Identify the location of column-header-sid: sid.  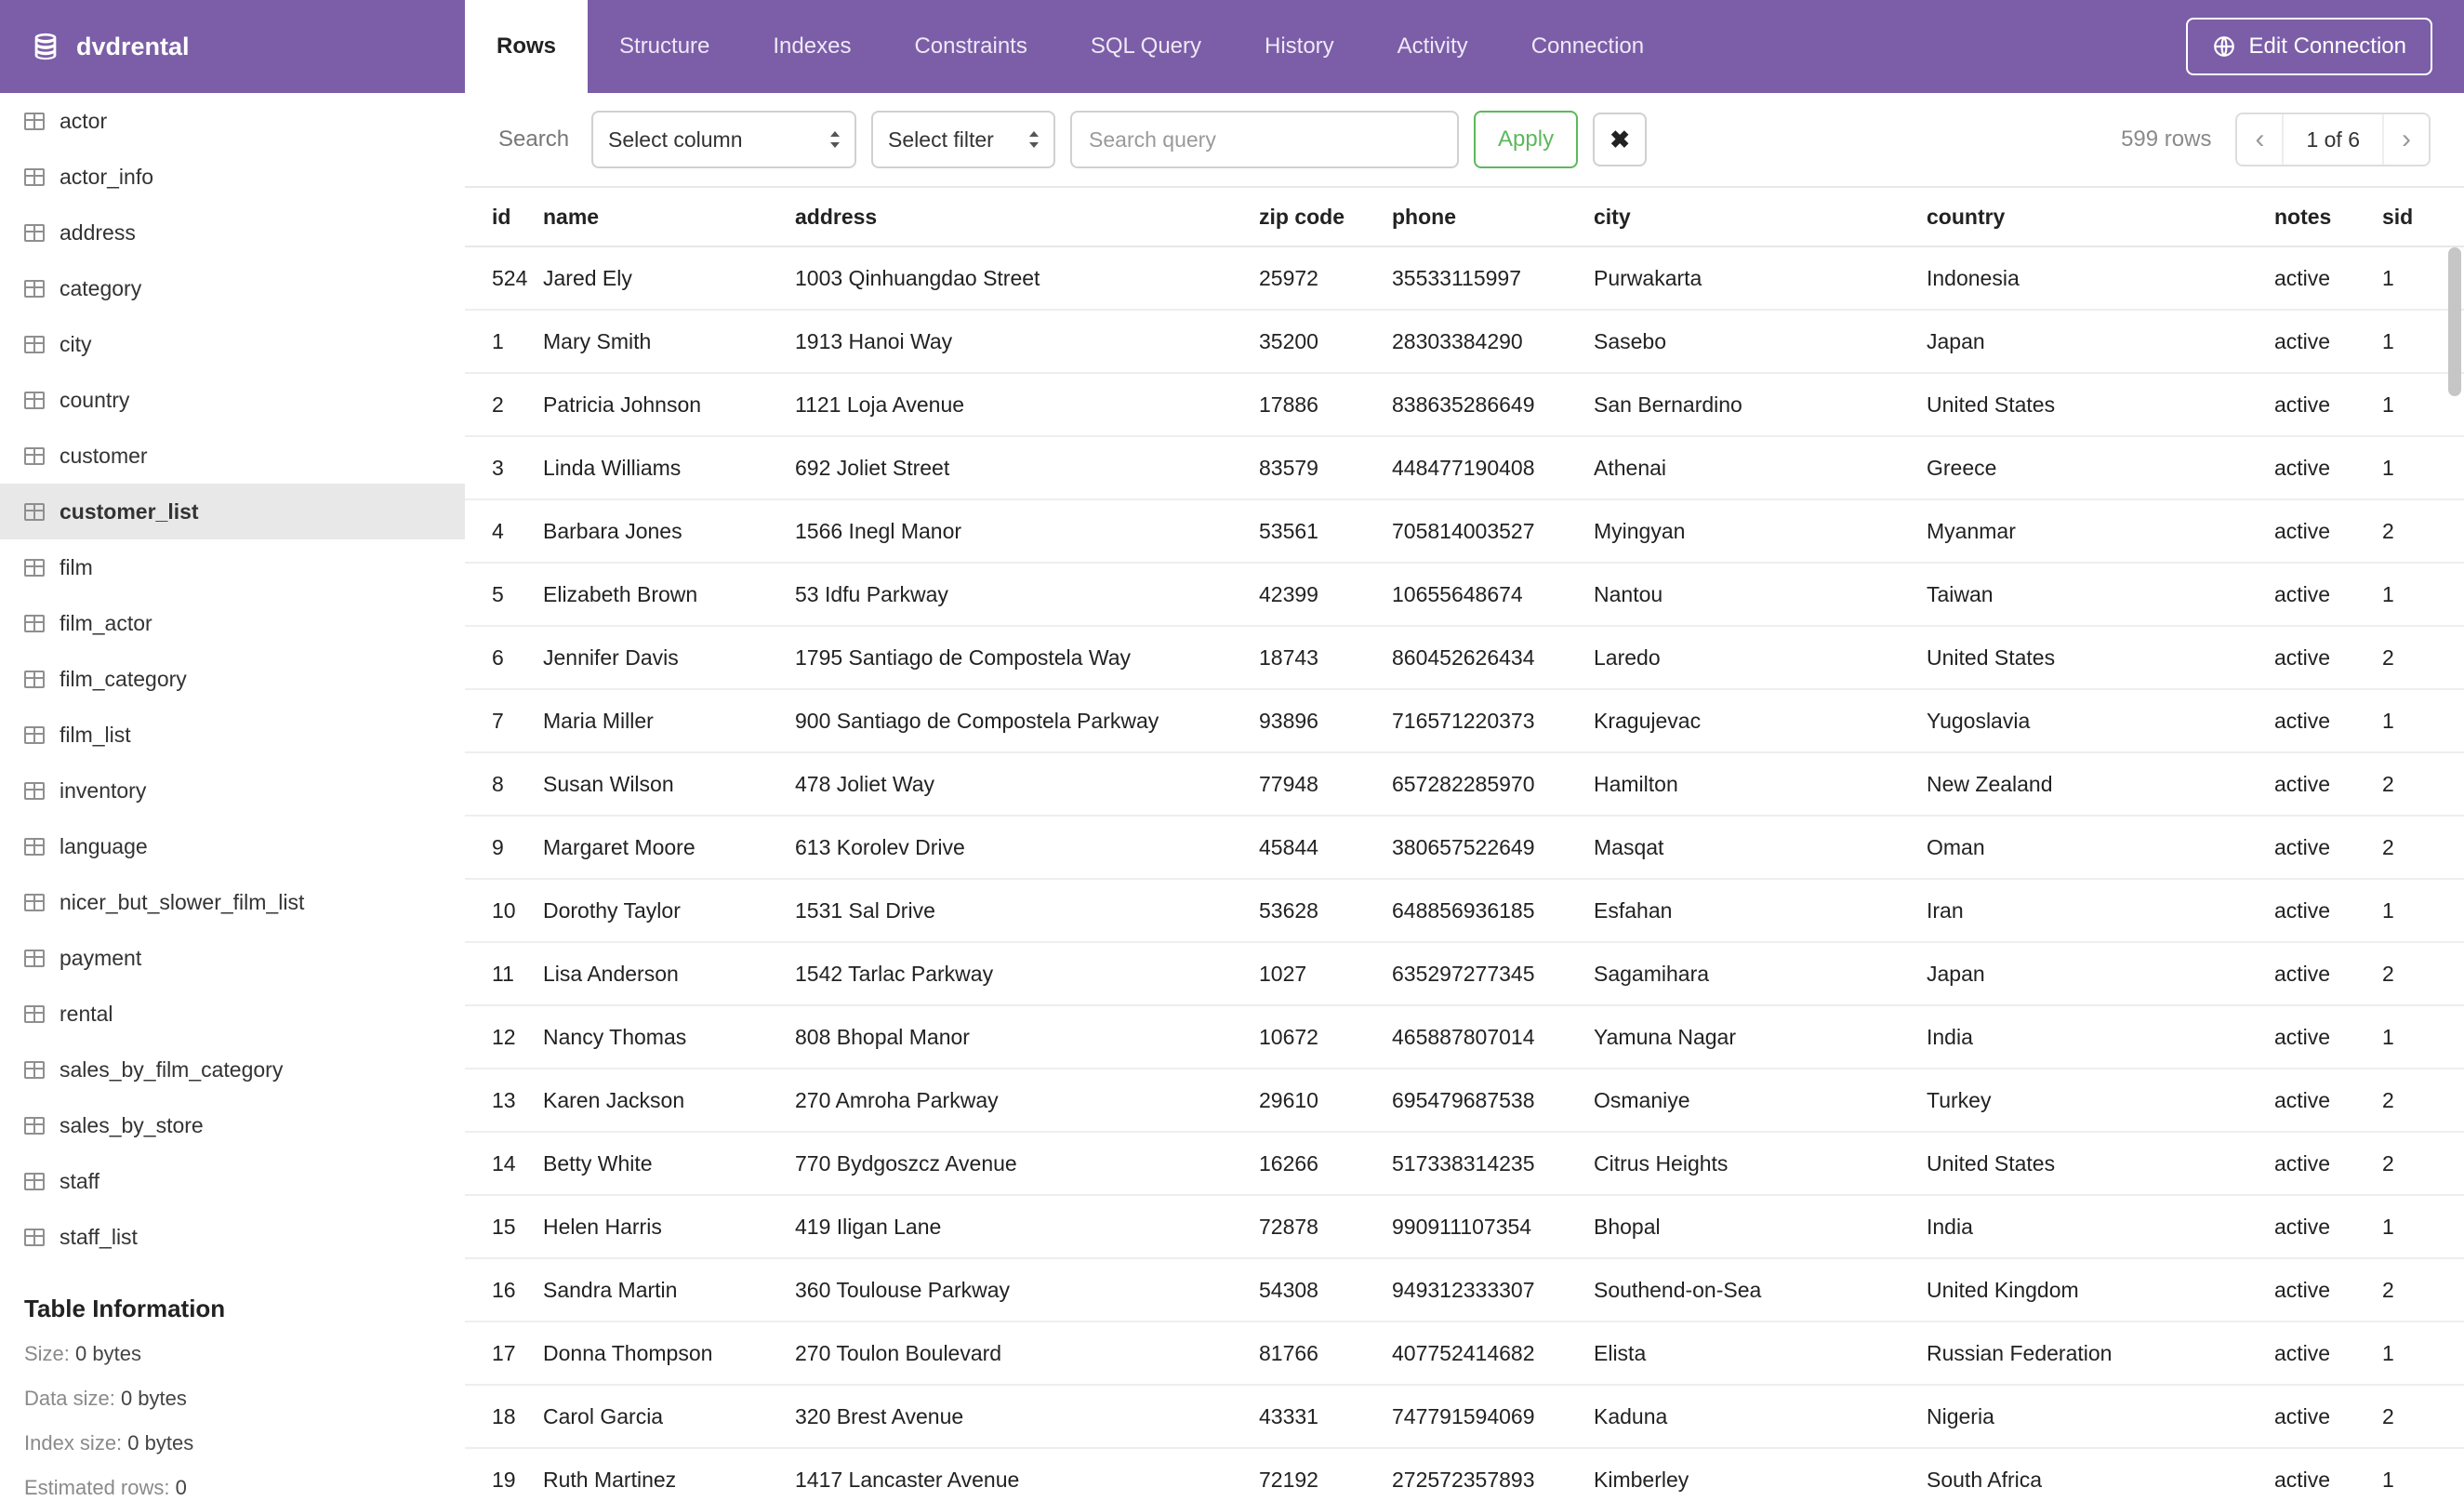
(2423, 216).